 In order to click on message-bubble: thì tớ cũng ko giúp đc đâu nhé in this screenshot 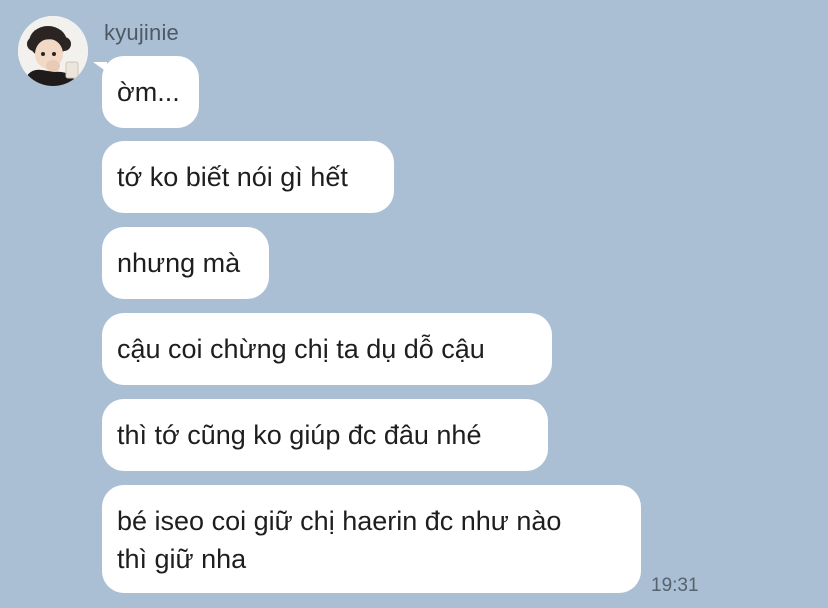, I will do `click(325, 435)`.